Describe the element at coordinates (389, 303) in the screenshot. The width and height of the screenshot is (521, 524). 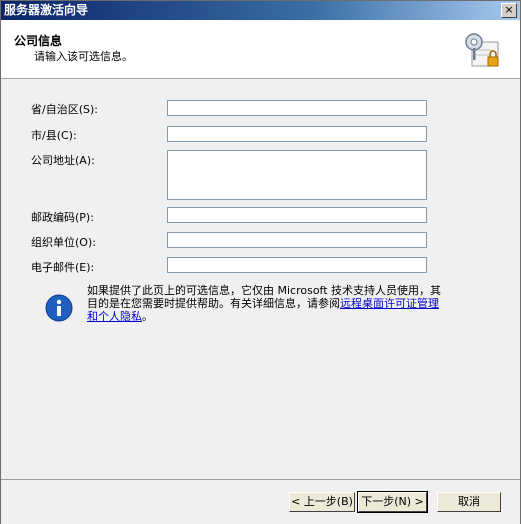
I see `licensing-link: 远程桌面许可证管理` at that location.